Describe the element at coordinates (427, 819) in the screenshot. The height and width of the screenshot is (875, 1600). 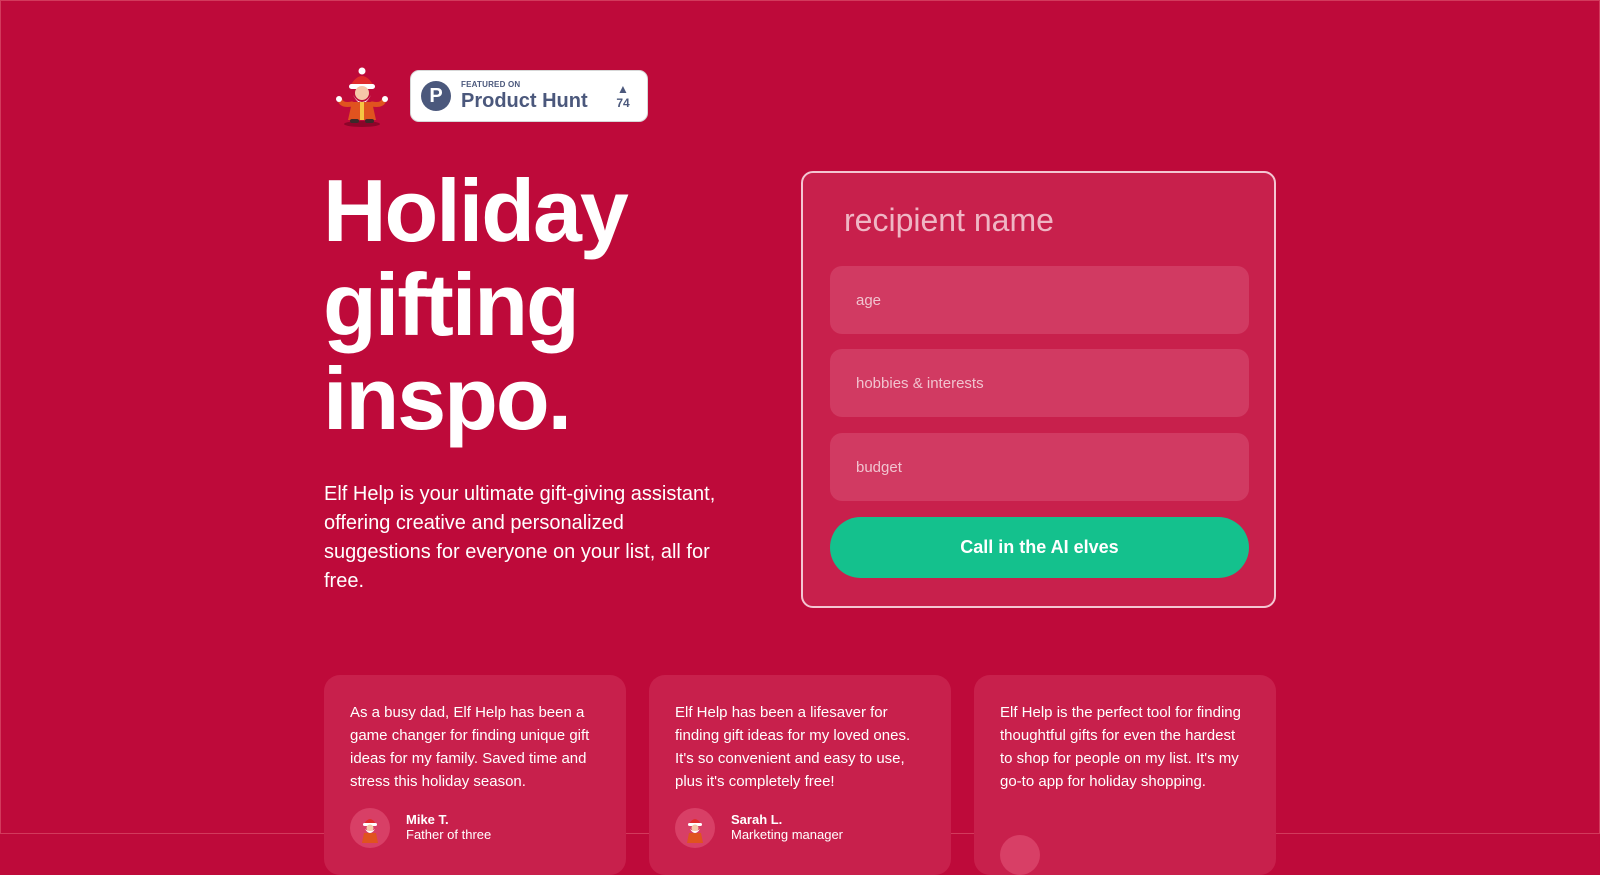
I see `author-name: Mike T.` at that location.